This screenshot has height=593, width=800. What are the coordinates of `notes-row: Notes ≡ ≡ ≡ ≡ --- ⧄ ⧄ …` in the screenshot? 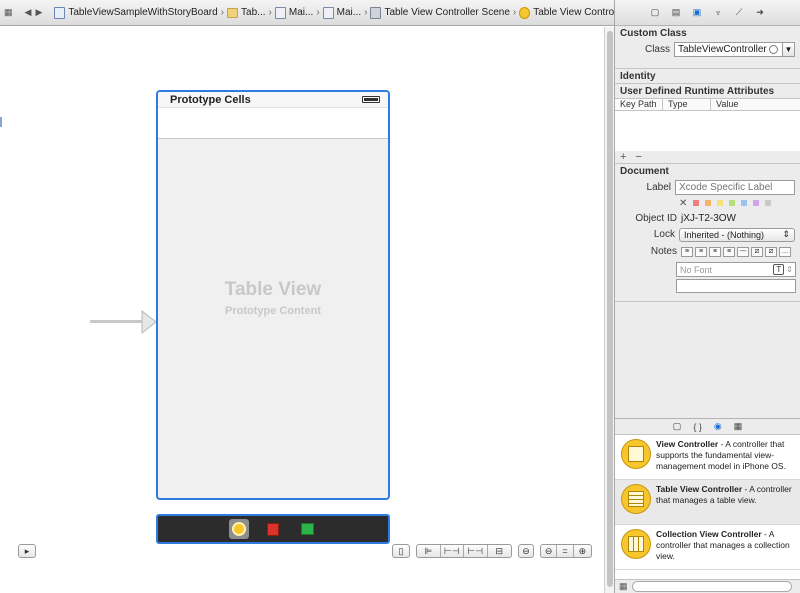 It's located at (707, 251).